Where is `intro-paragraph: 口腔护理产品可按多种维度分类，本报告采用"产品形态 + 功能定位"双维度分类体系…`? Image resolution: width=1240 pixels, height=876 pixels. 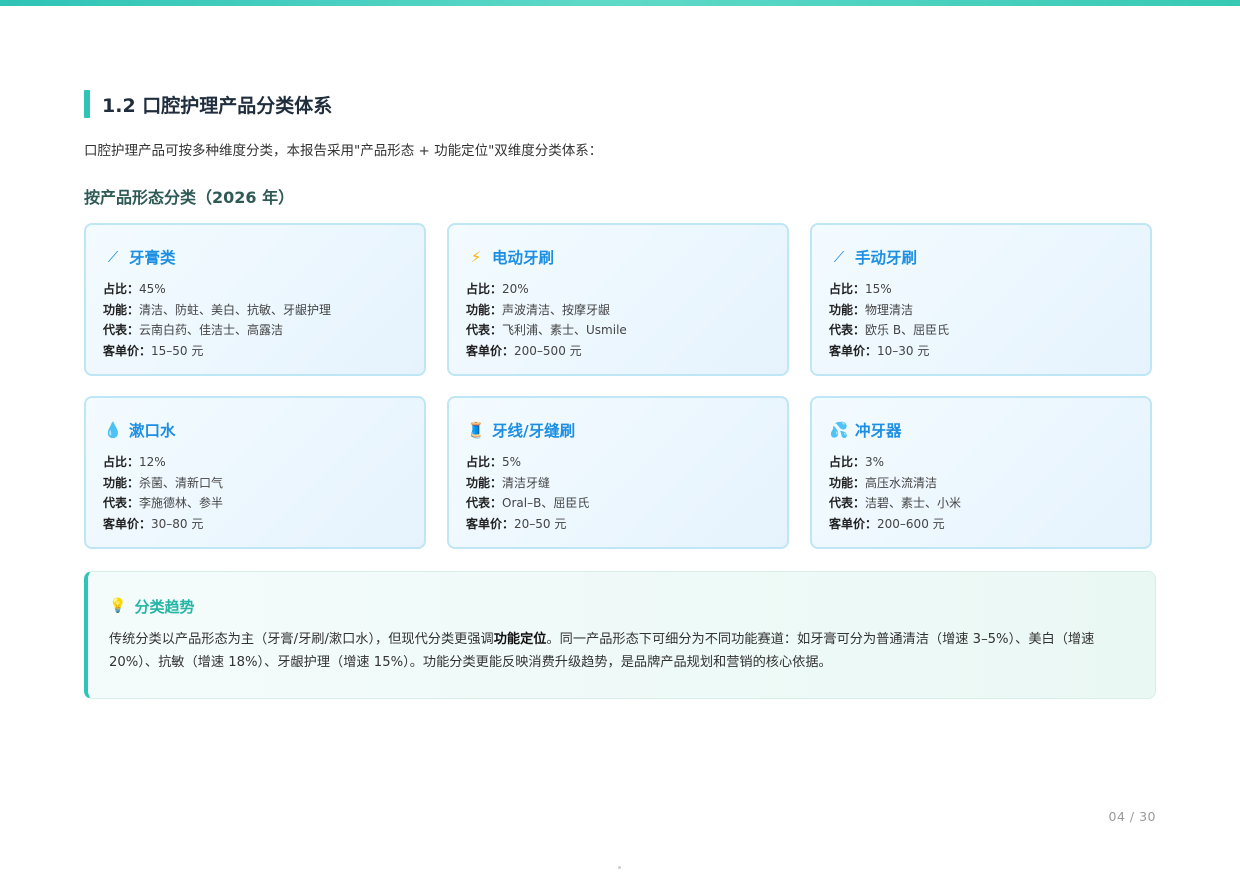 intro-paragraph: 口腔护理产品可按多种维度分类，本报告采用"产品形态 + 功能定位"双维度分类体系… is located at coordinates (343, 151).